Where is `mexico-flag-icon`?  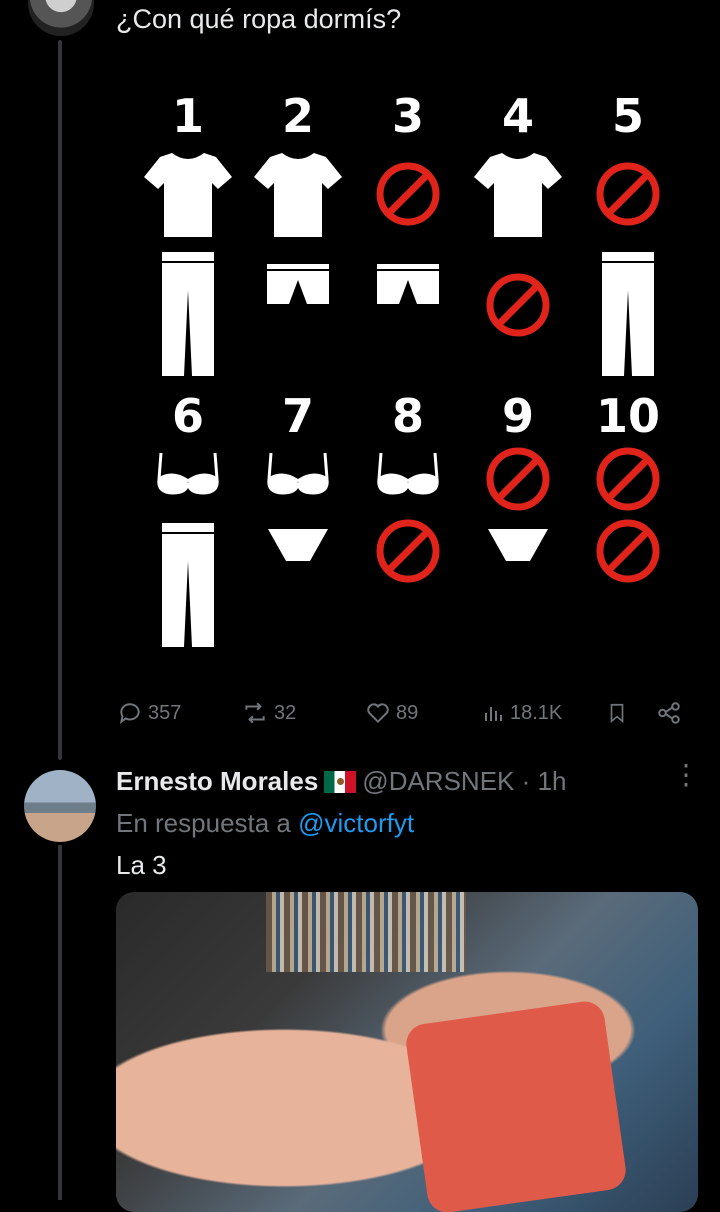
mexico-flag-icon is located at coordinates (340, 782).